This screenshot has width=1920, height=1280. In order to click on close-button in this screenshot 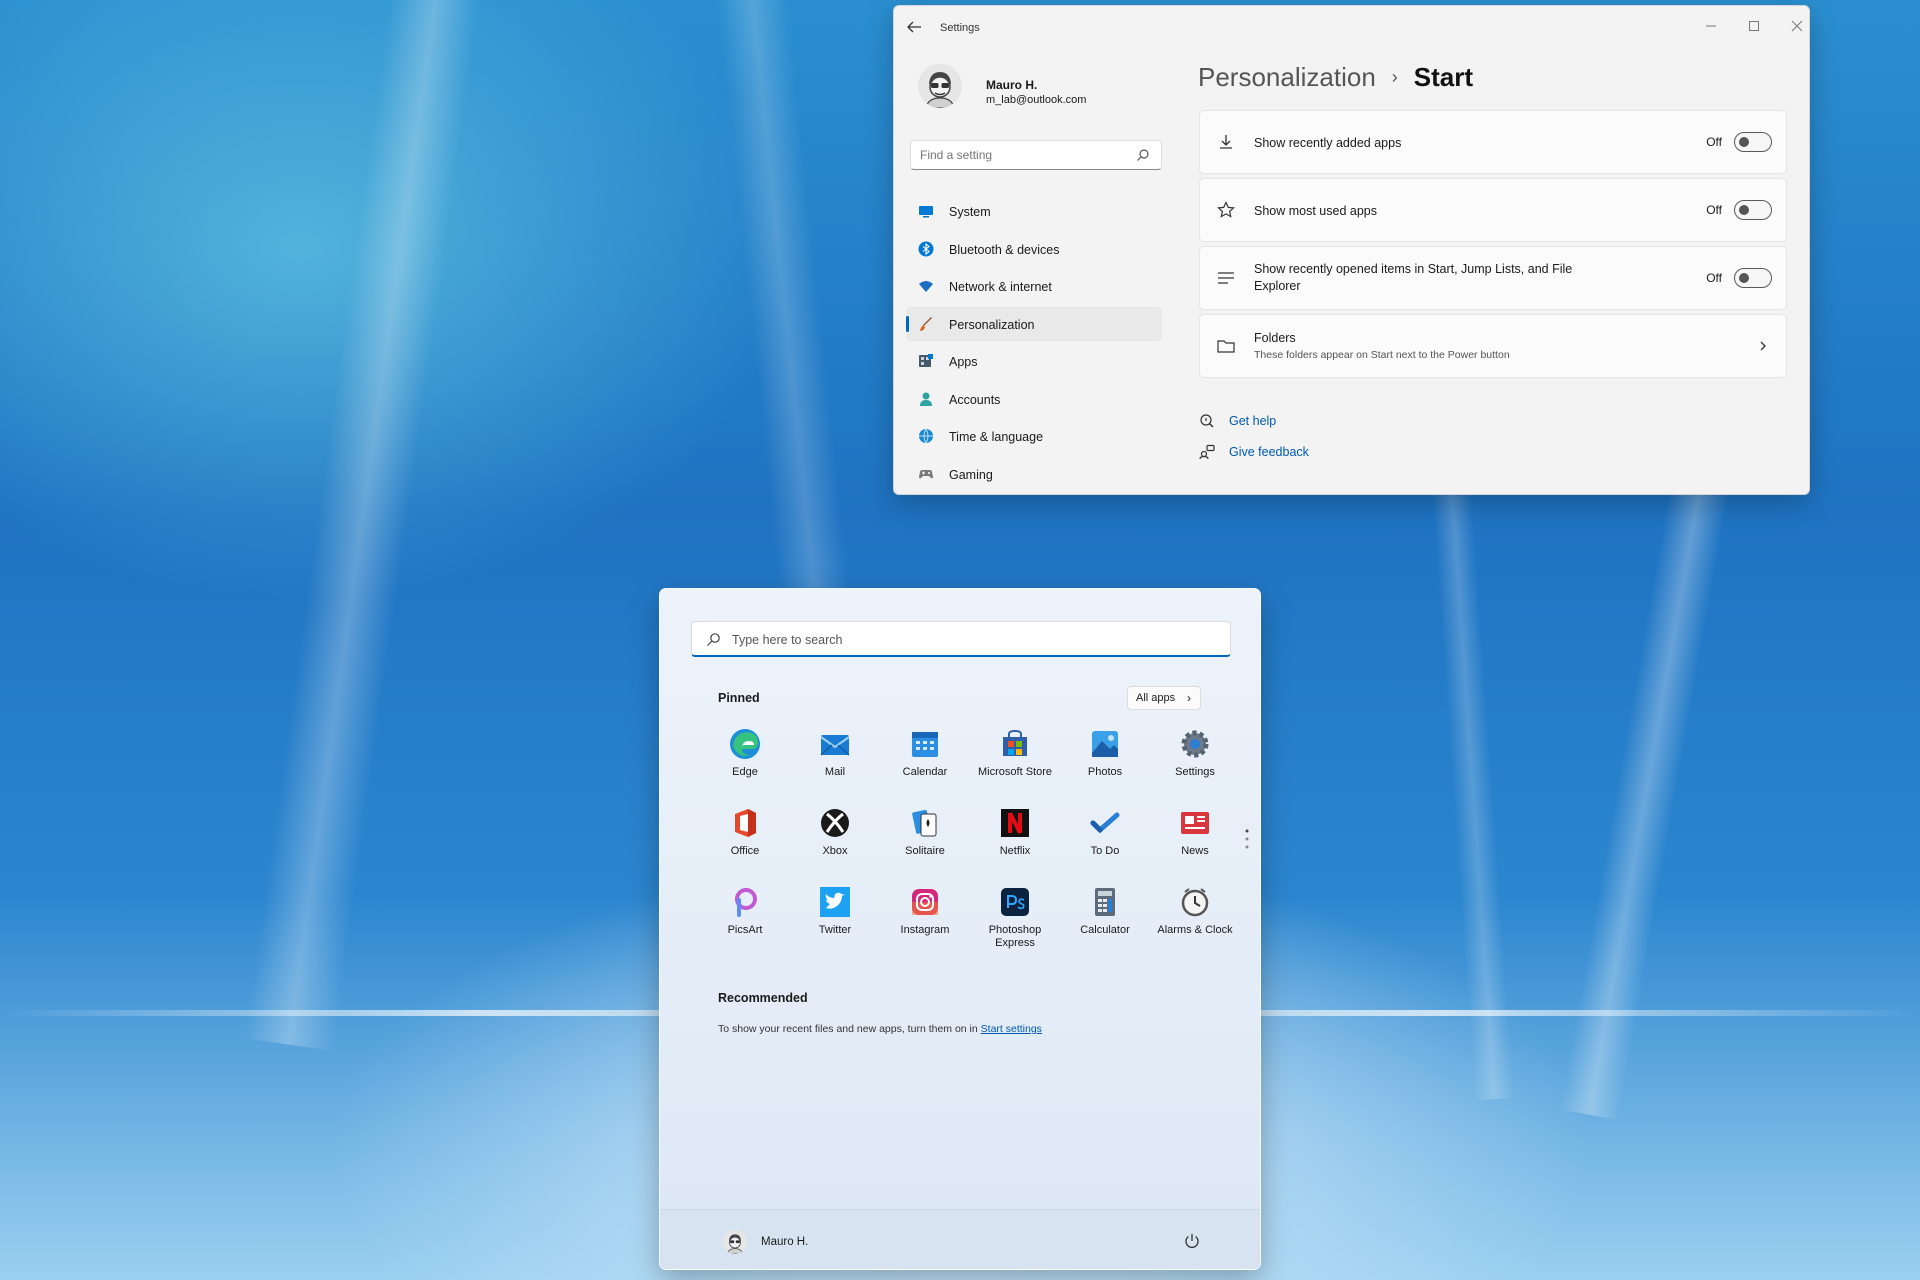, I will do `click(1796, 26)`.